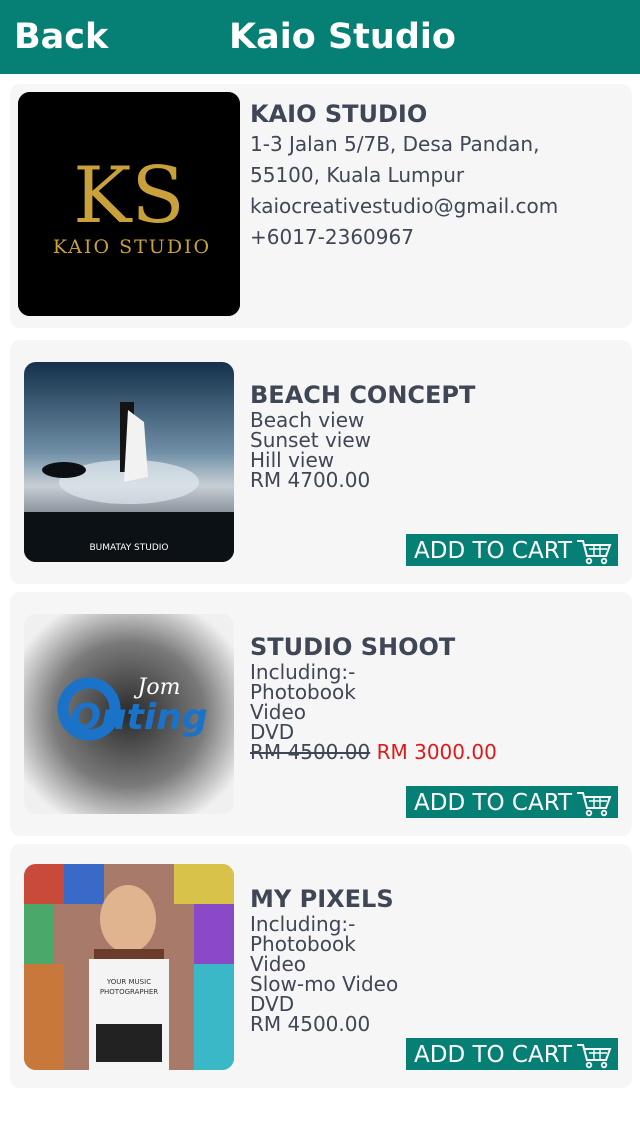 The height and width of the screenshot is (1136, 640). What do you see at coordinates (310, 480) in the screenshot?
I see `package-price: RM 4700.00` at bounding box center [310, 480].